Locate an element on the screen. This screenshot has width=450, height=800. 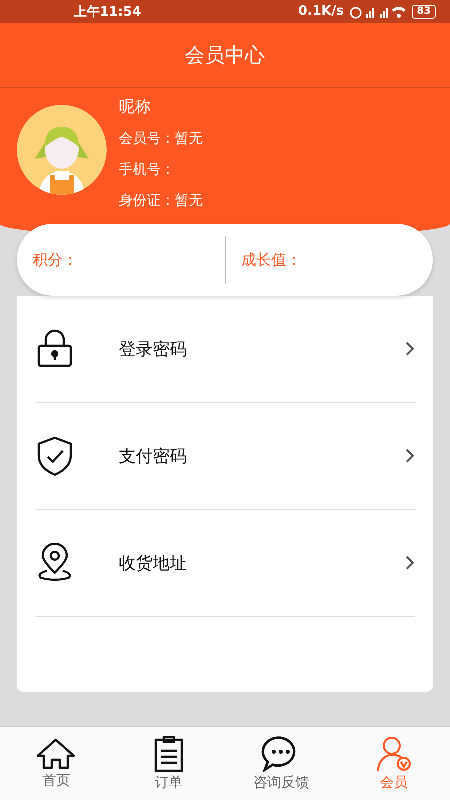
lock-icon is located at coordinates (55, 349).